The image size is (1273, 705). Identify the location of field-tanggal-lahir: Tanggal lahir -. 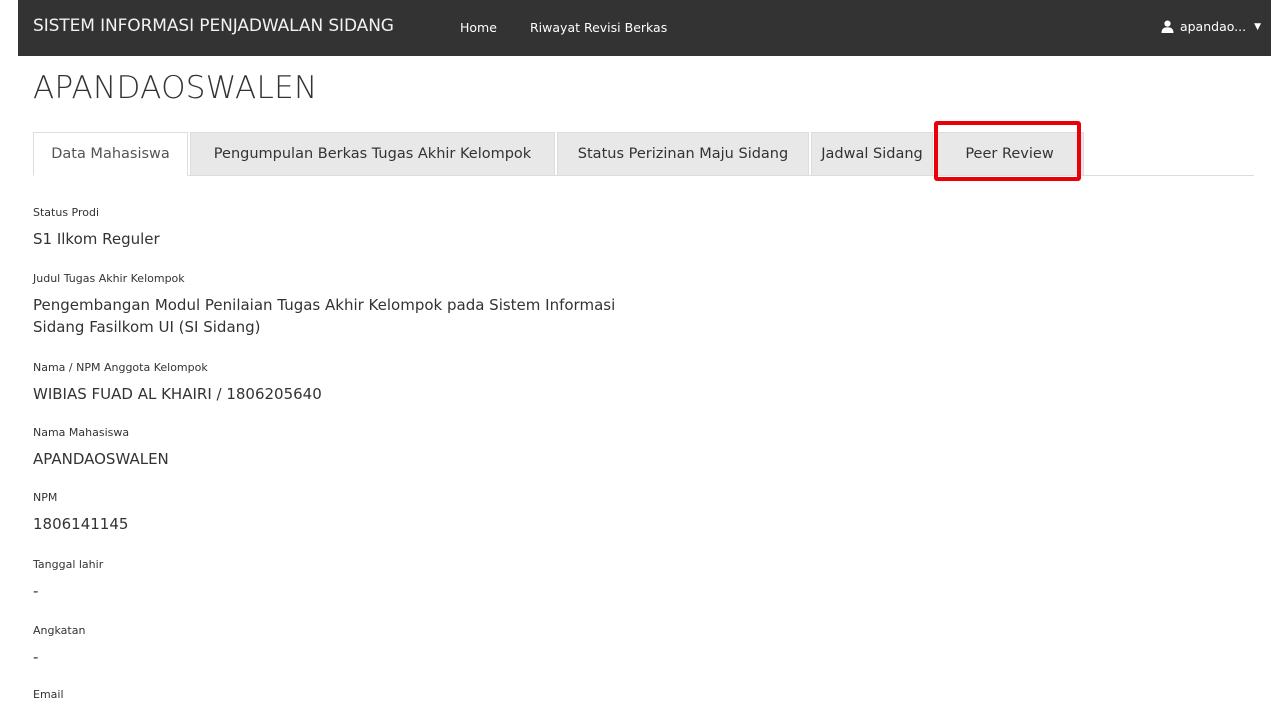
(343, 580).